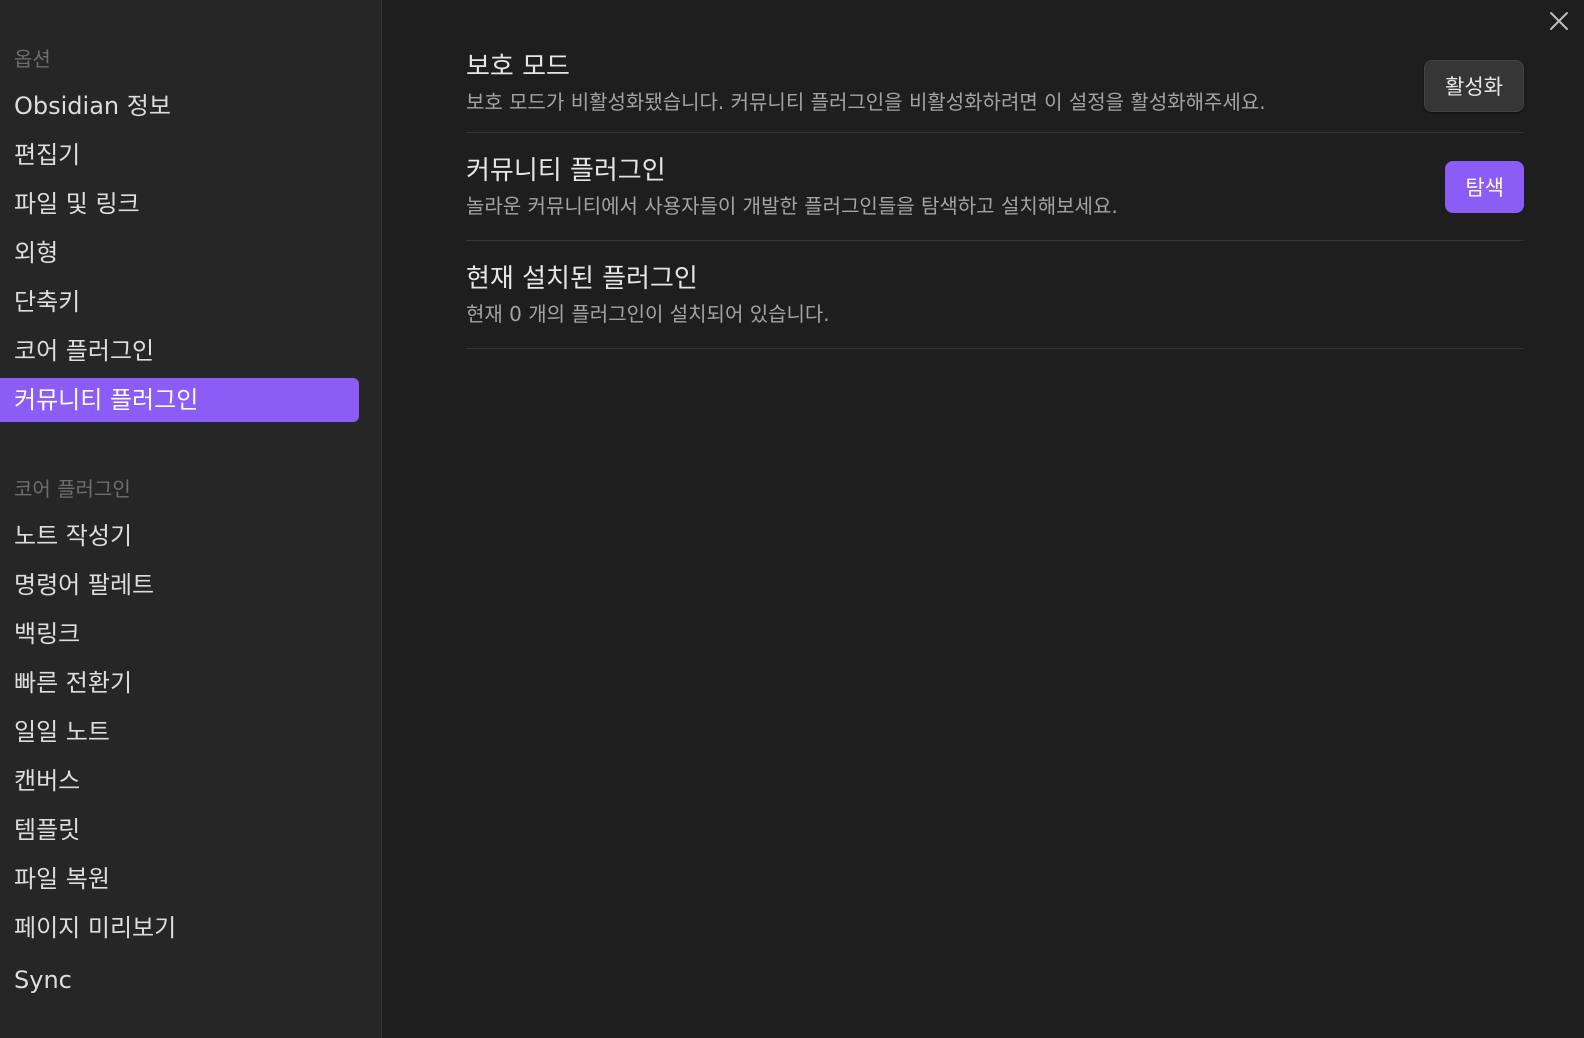 Image resolution: width=1584 pixels, height=1038 pixels. I want to click on setting-name: 현재 설치된 플러그인, so click(582, 278).